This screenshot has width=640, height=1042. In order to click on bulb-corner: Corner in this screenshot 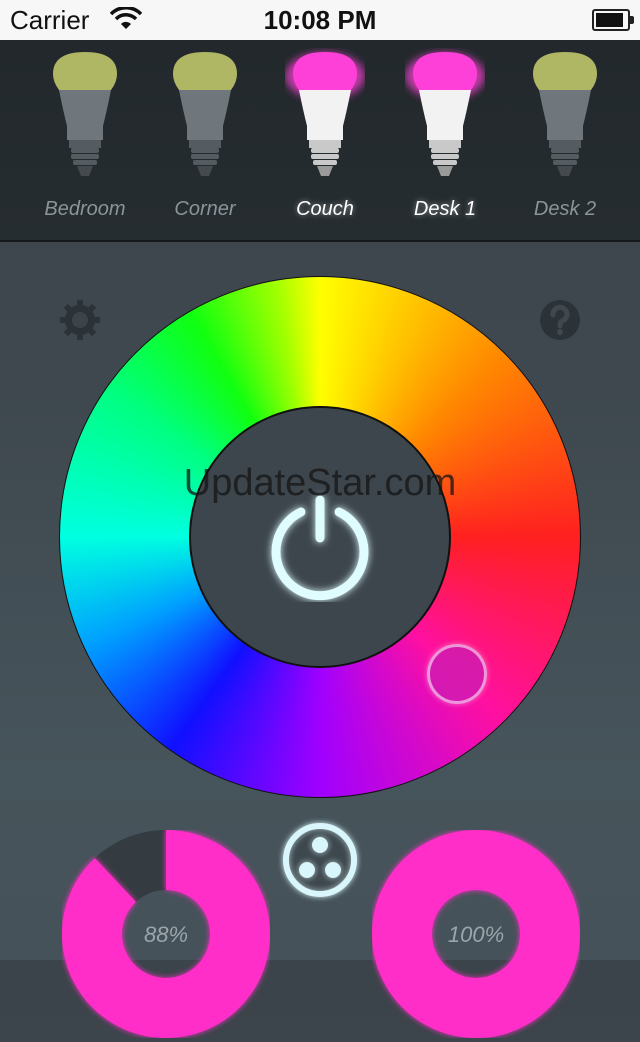, I will do `click(205, 140)`.